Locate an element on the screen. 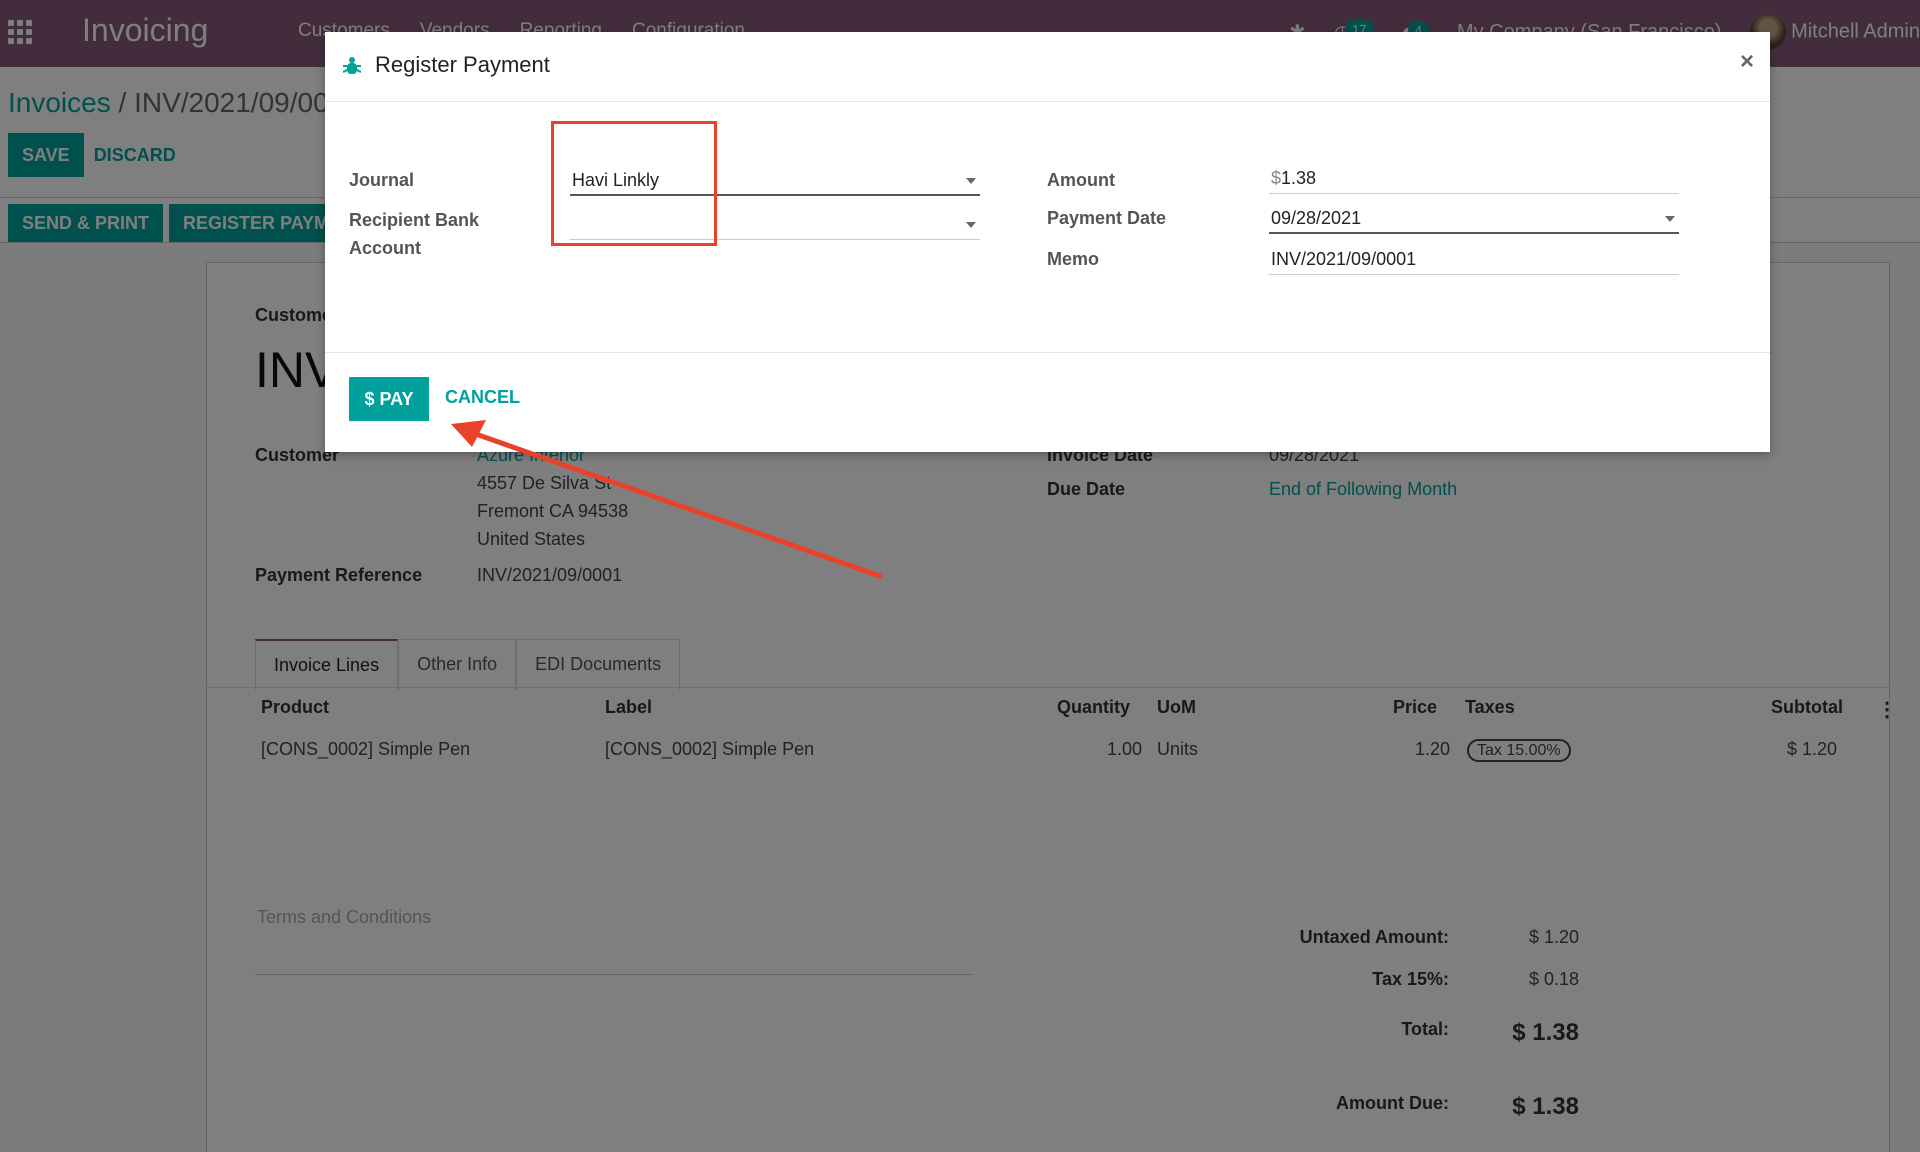 Image resolution: width=1920 pixels, height=1152 pixels. recipient-bank-label-line2: Account is located at coordinates (385, 248).